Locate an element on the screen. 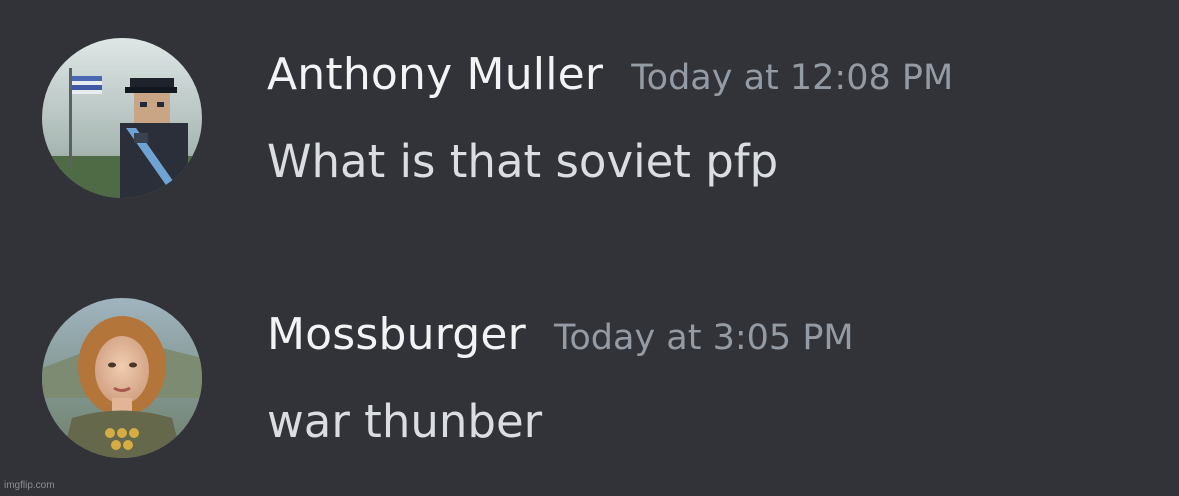  timestamp: Today at 3:05 PM is located at coordinates (703, 338).